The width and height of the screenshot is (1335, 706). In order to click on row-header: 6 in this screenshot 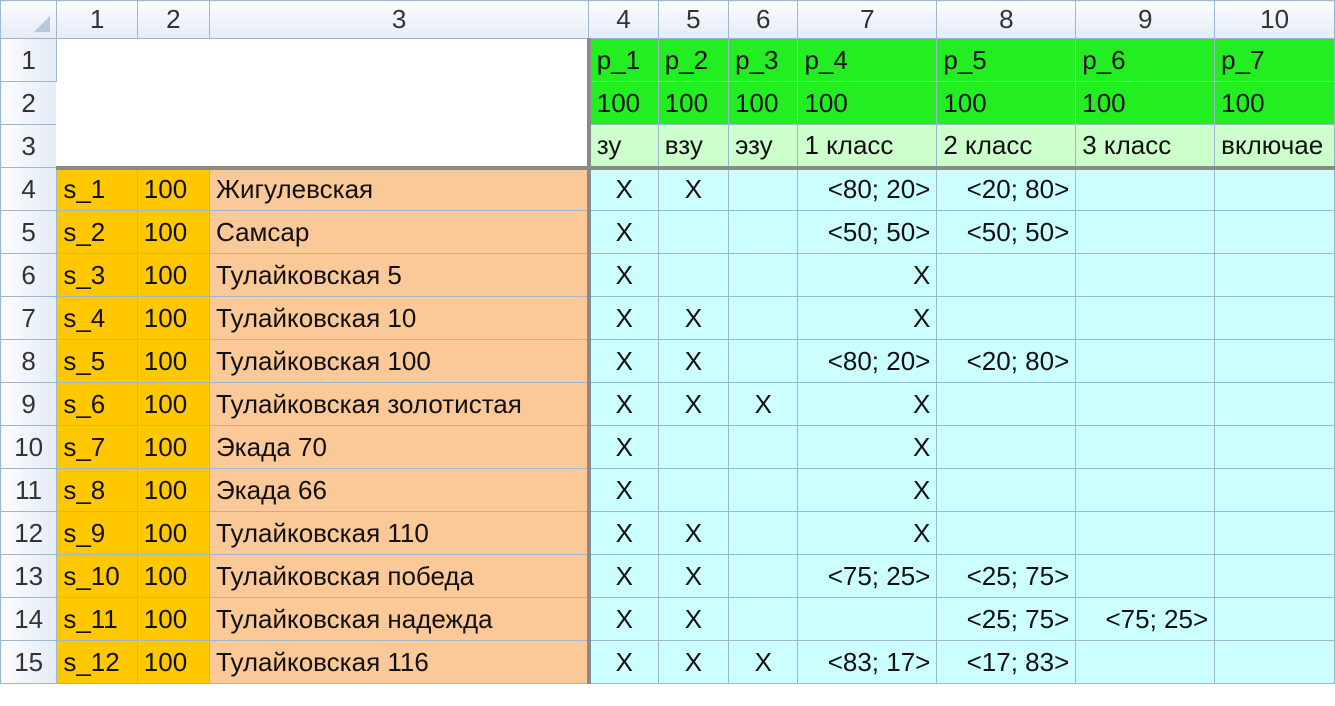, I will do `click(29, 275)`.